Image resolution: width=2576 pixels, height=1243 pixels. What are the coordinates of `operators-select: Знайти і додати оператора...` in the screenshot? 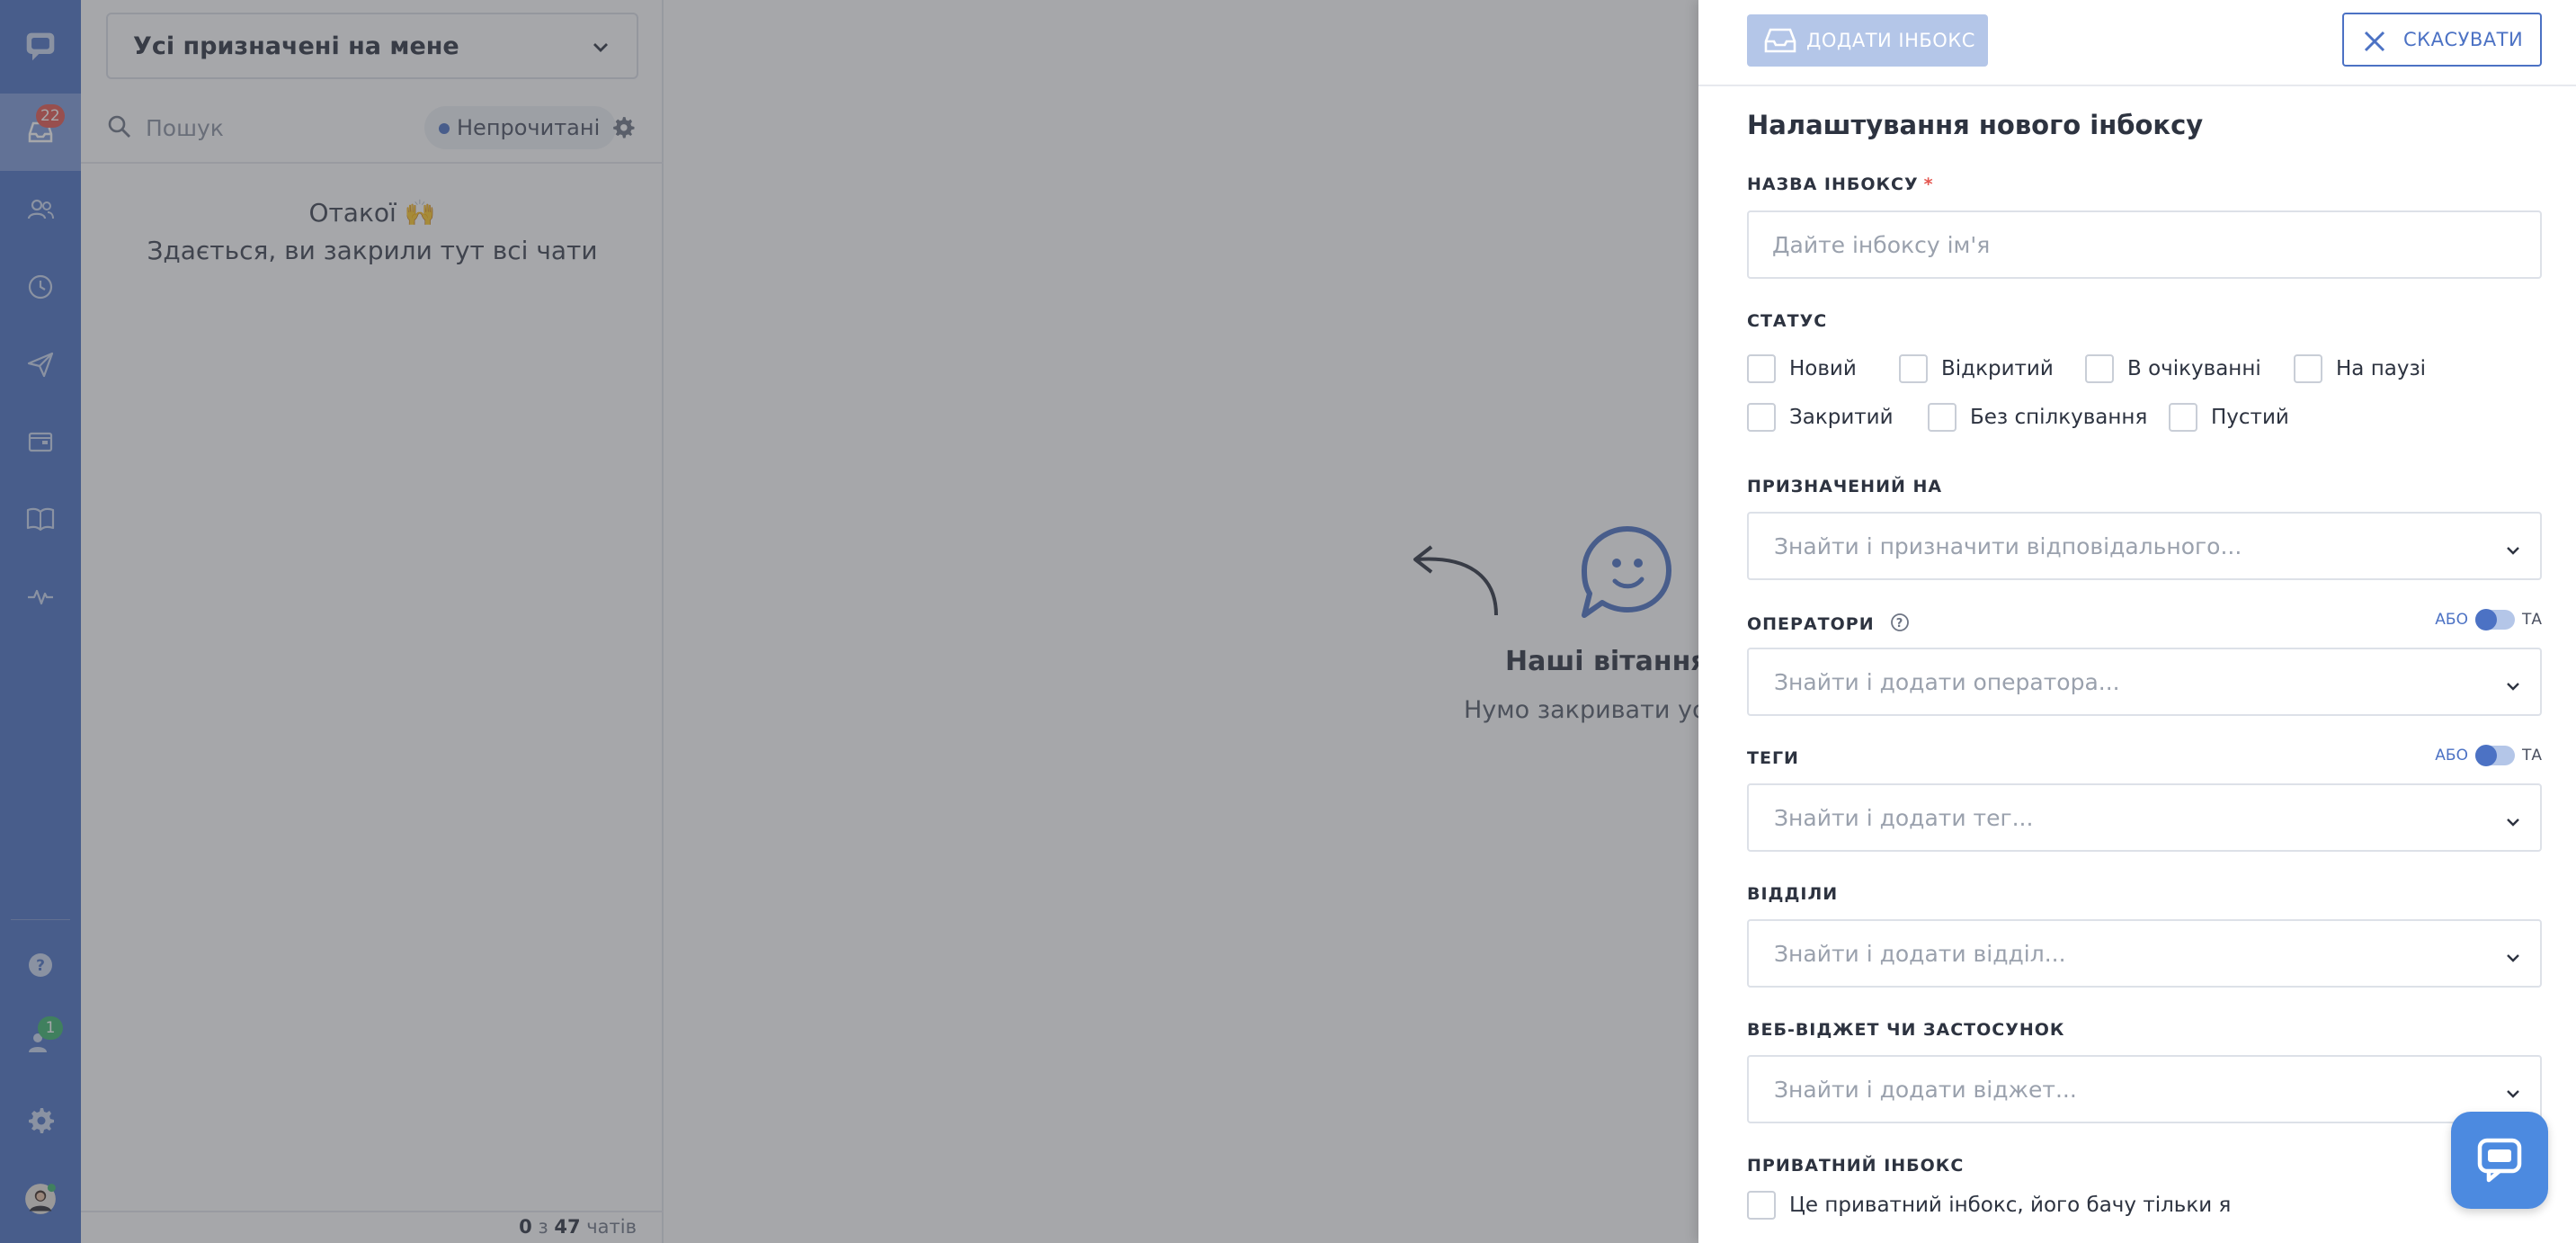 It's located at (2145, 682).